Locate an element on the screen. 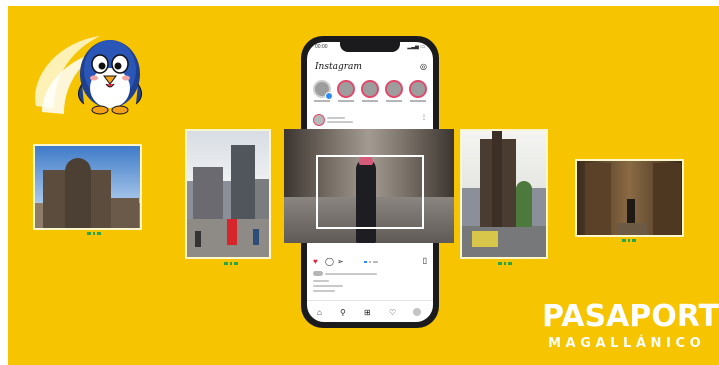  profile-icon is located at coordinates (417, 312).